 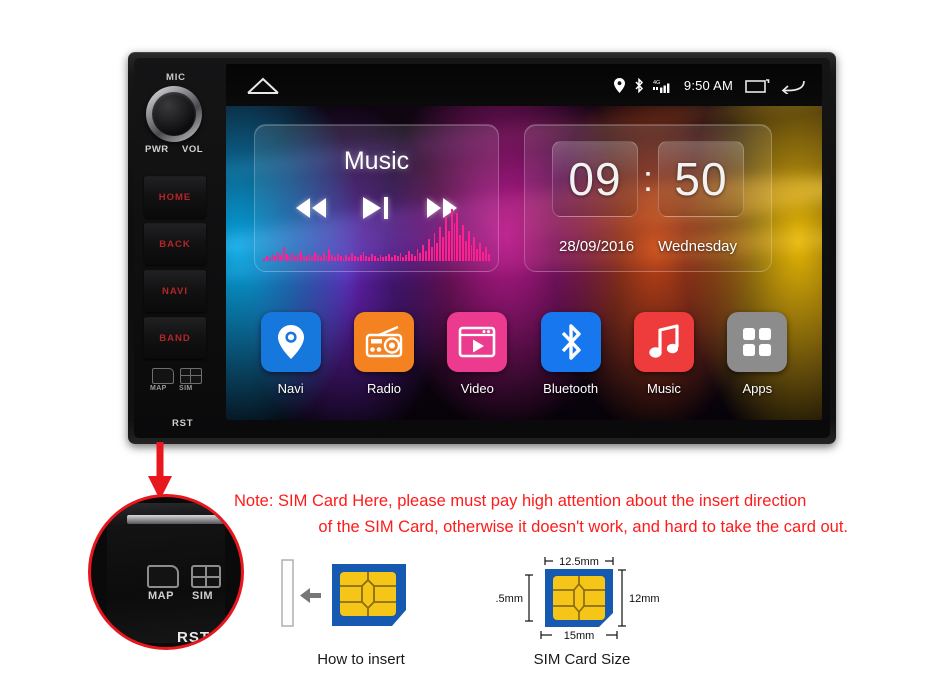 I want to click on bluetooth-icon, so click(x=571, y=342).